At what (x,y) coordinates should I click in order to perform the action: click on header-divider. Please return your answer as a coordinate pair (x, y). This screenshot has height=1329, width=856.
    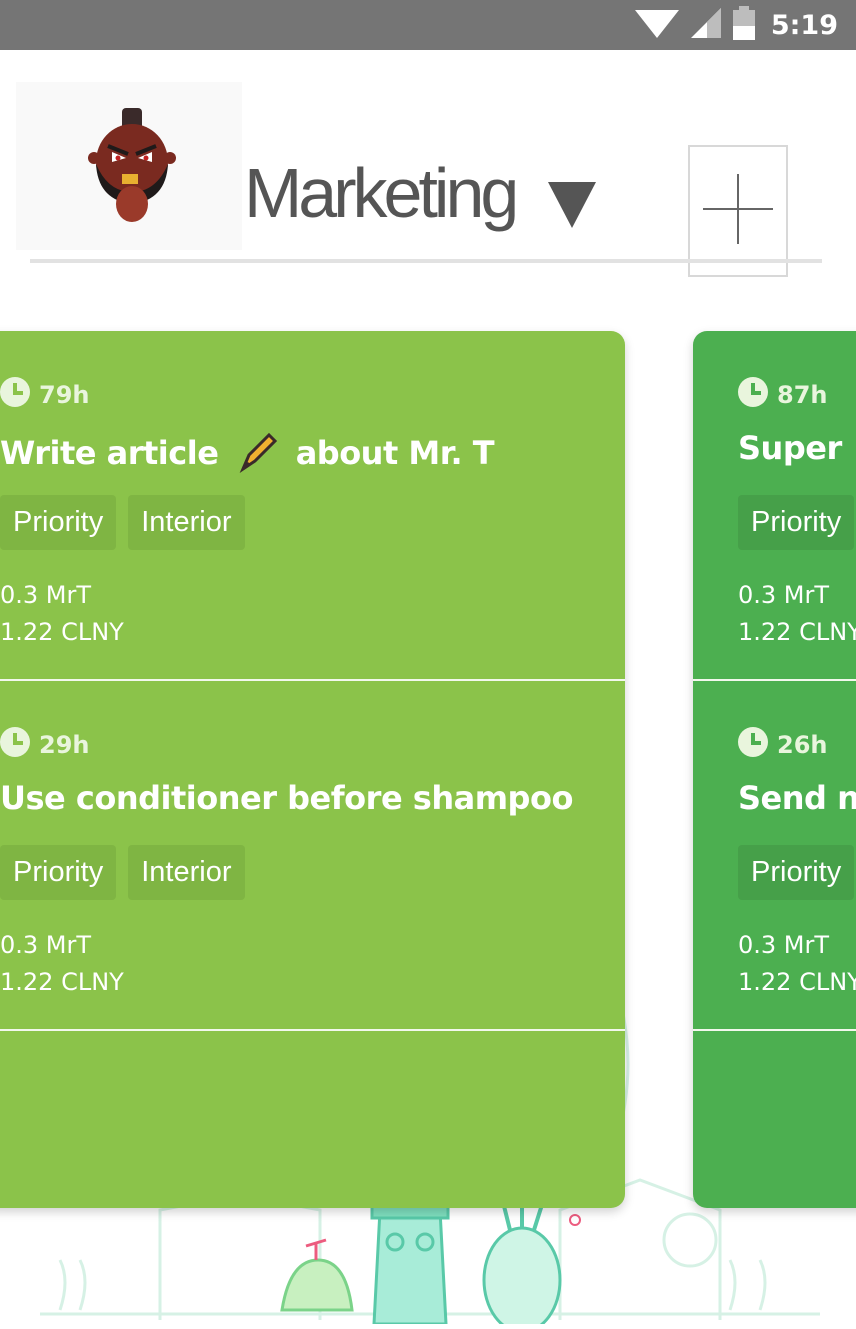
    Looking at the image, I should click on (426, 261).